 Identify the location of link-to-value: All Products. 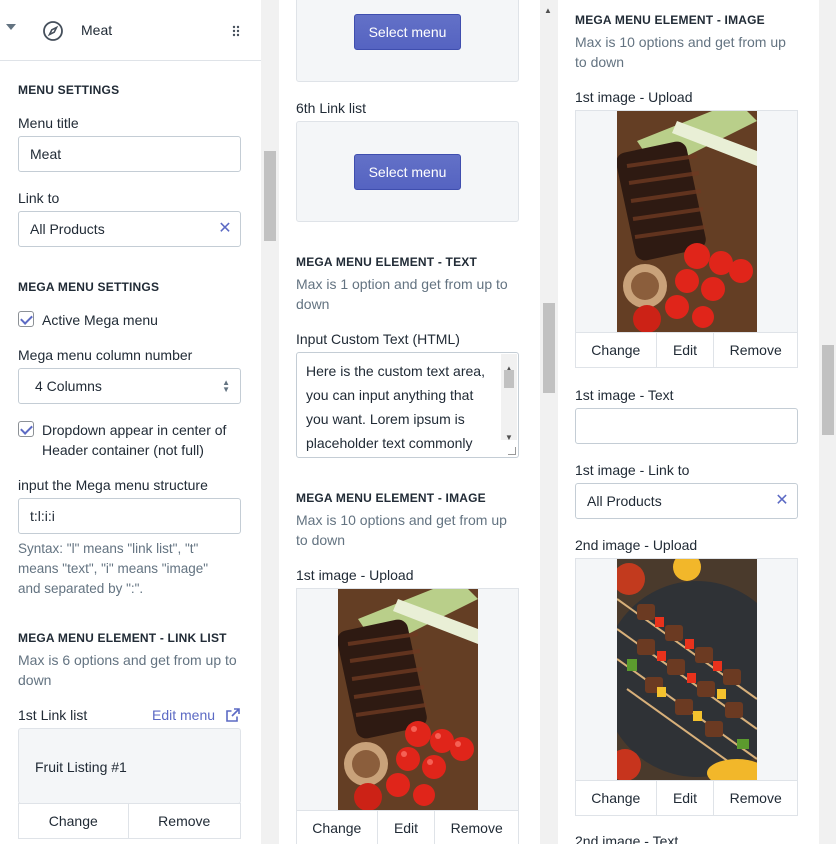
(67, 229).